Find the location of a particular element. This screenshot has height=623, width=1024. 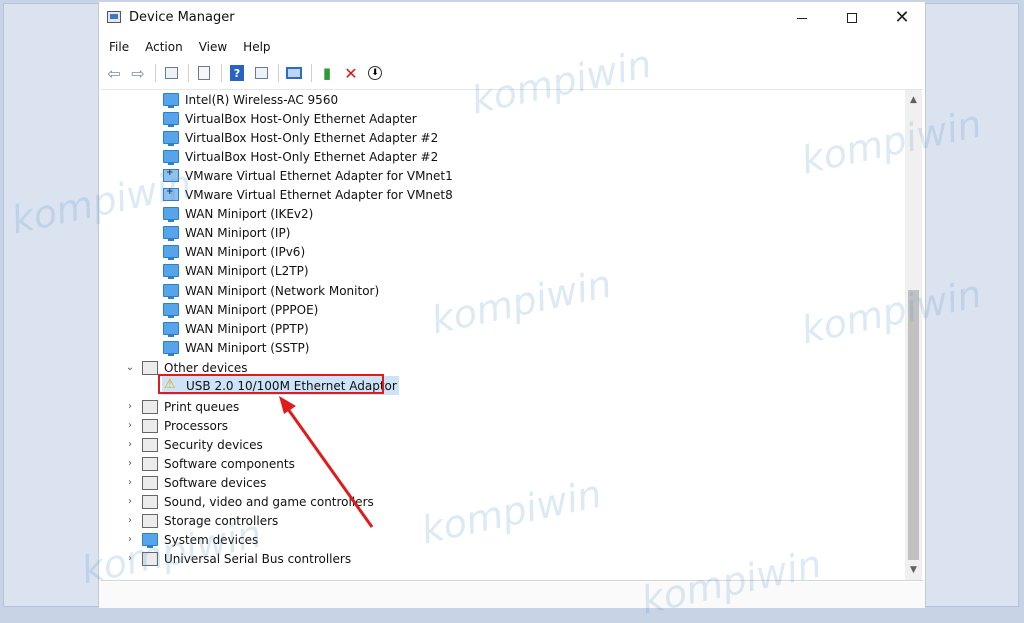

tree-category: › Storage controllers is located at coordinates (201, 520).